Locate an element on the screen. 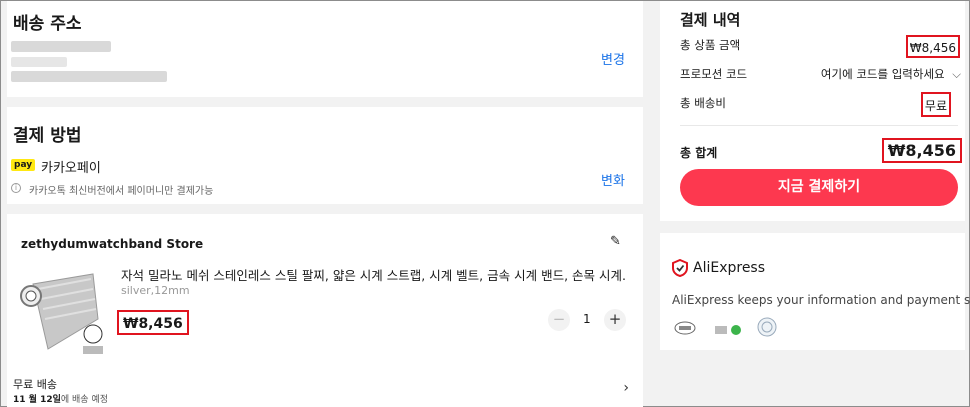 This screenshot has width=970, height=407. shipping-info: 무료 배송 11 월 12일에 배송 예정 › is located at coordinates (323, 391).